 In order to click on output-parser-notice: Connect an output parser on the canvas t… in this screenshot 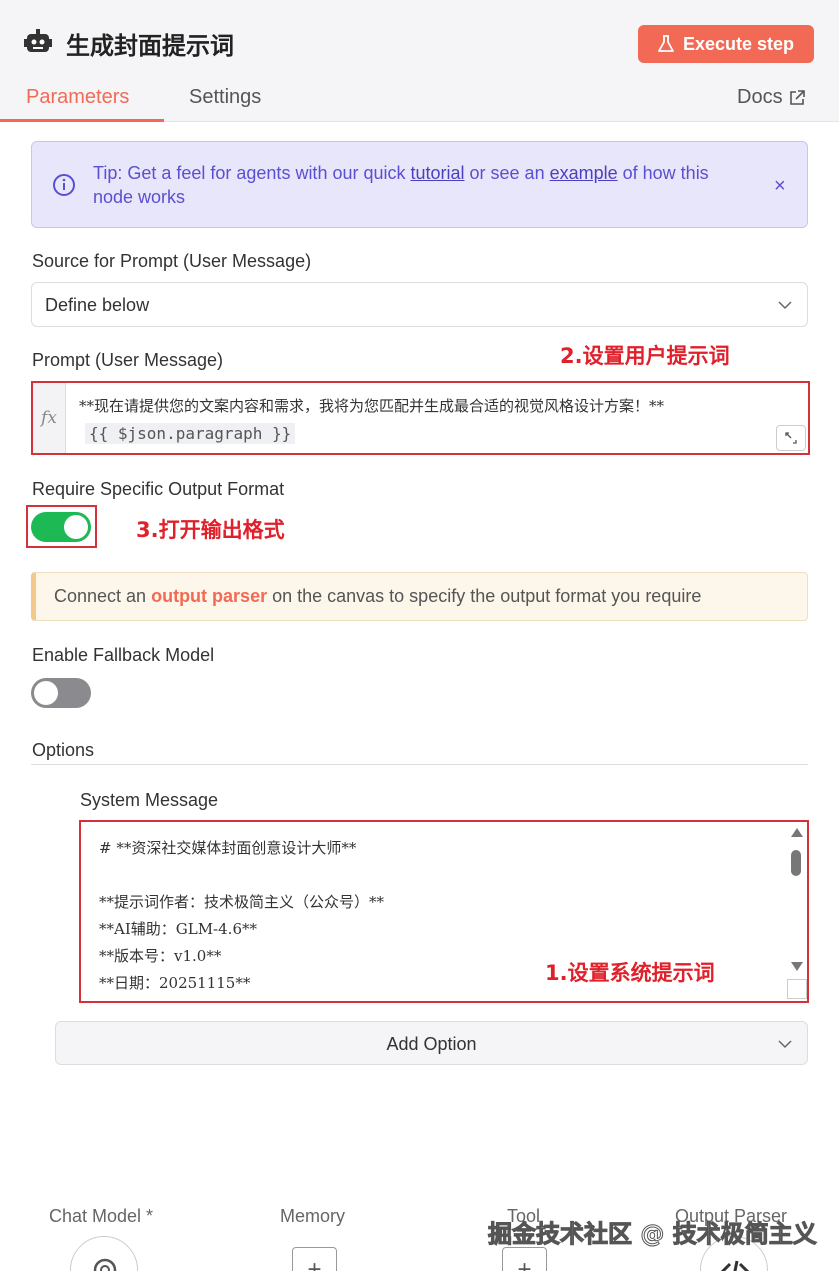, I will do `click(419, 596)`.